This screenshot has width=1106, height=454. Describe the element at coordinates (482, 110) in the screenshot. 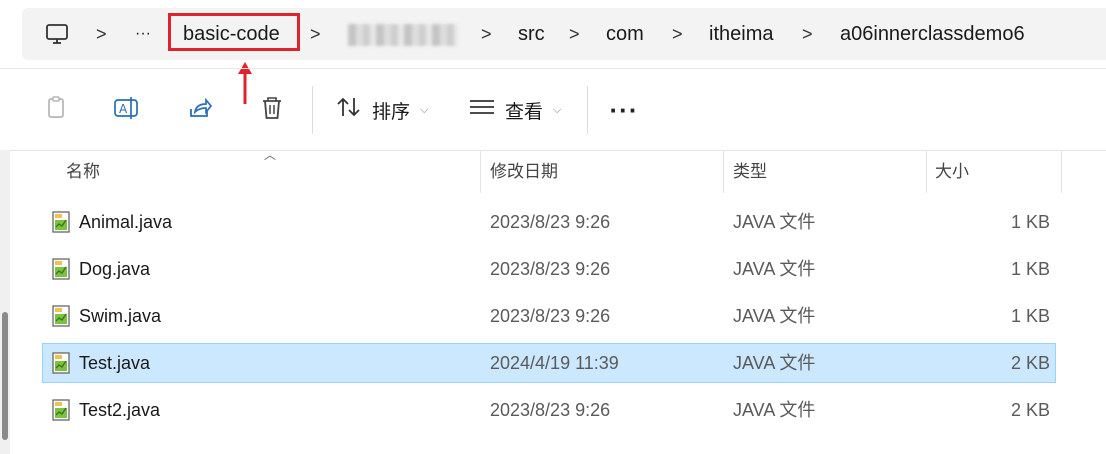

I see `view-icon` at that location.